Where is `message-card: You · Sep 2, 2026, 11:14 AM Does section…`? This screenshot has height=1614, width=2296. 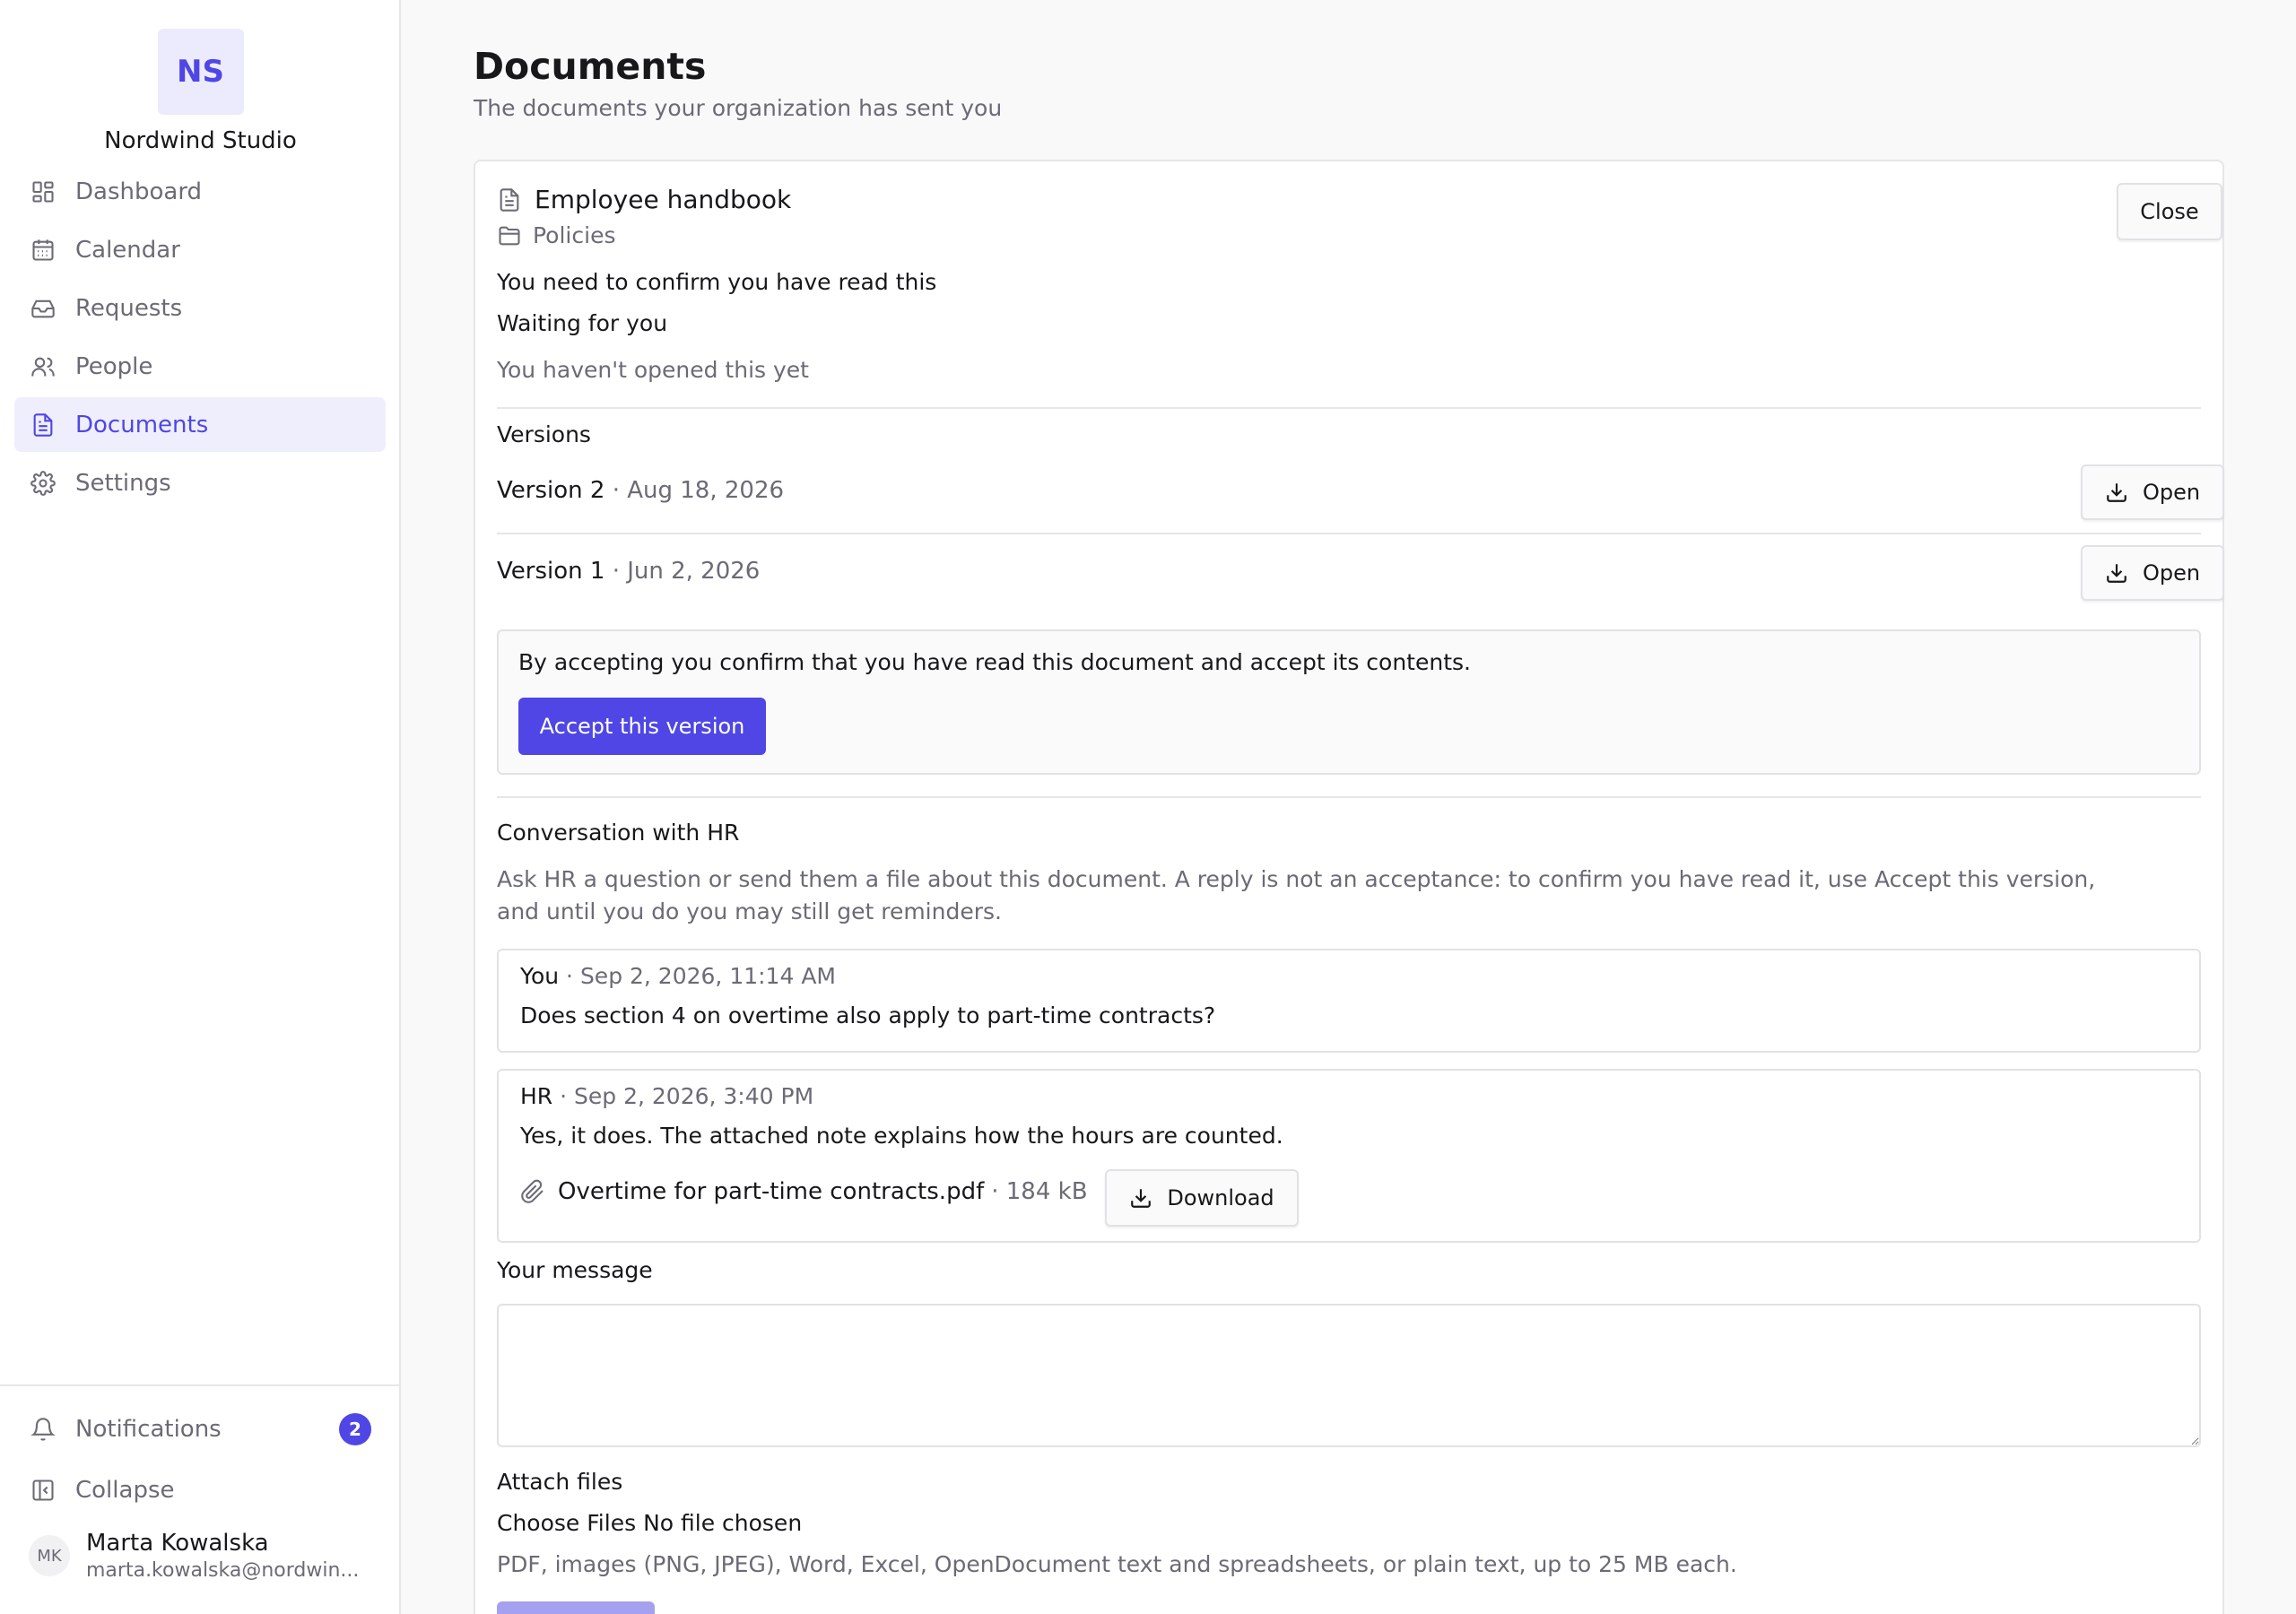 message-card: You · Sep 2, 2026, 11:14 AM Does section… is located at coordinates (1349, 1001).